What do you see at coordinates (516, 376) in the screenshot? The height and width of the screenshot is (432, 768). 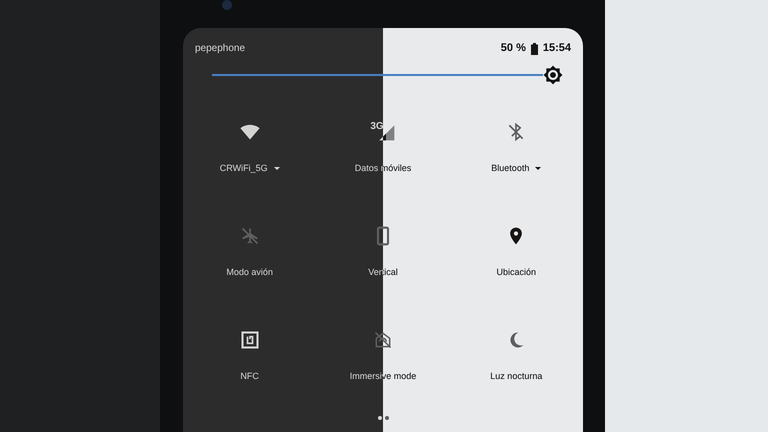 I see `tile-label: Luz nocturna` at bounding box center [516, 376].